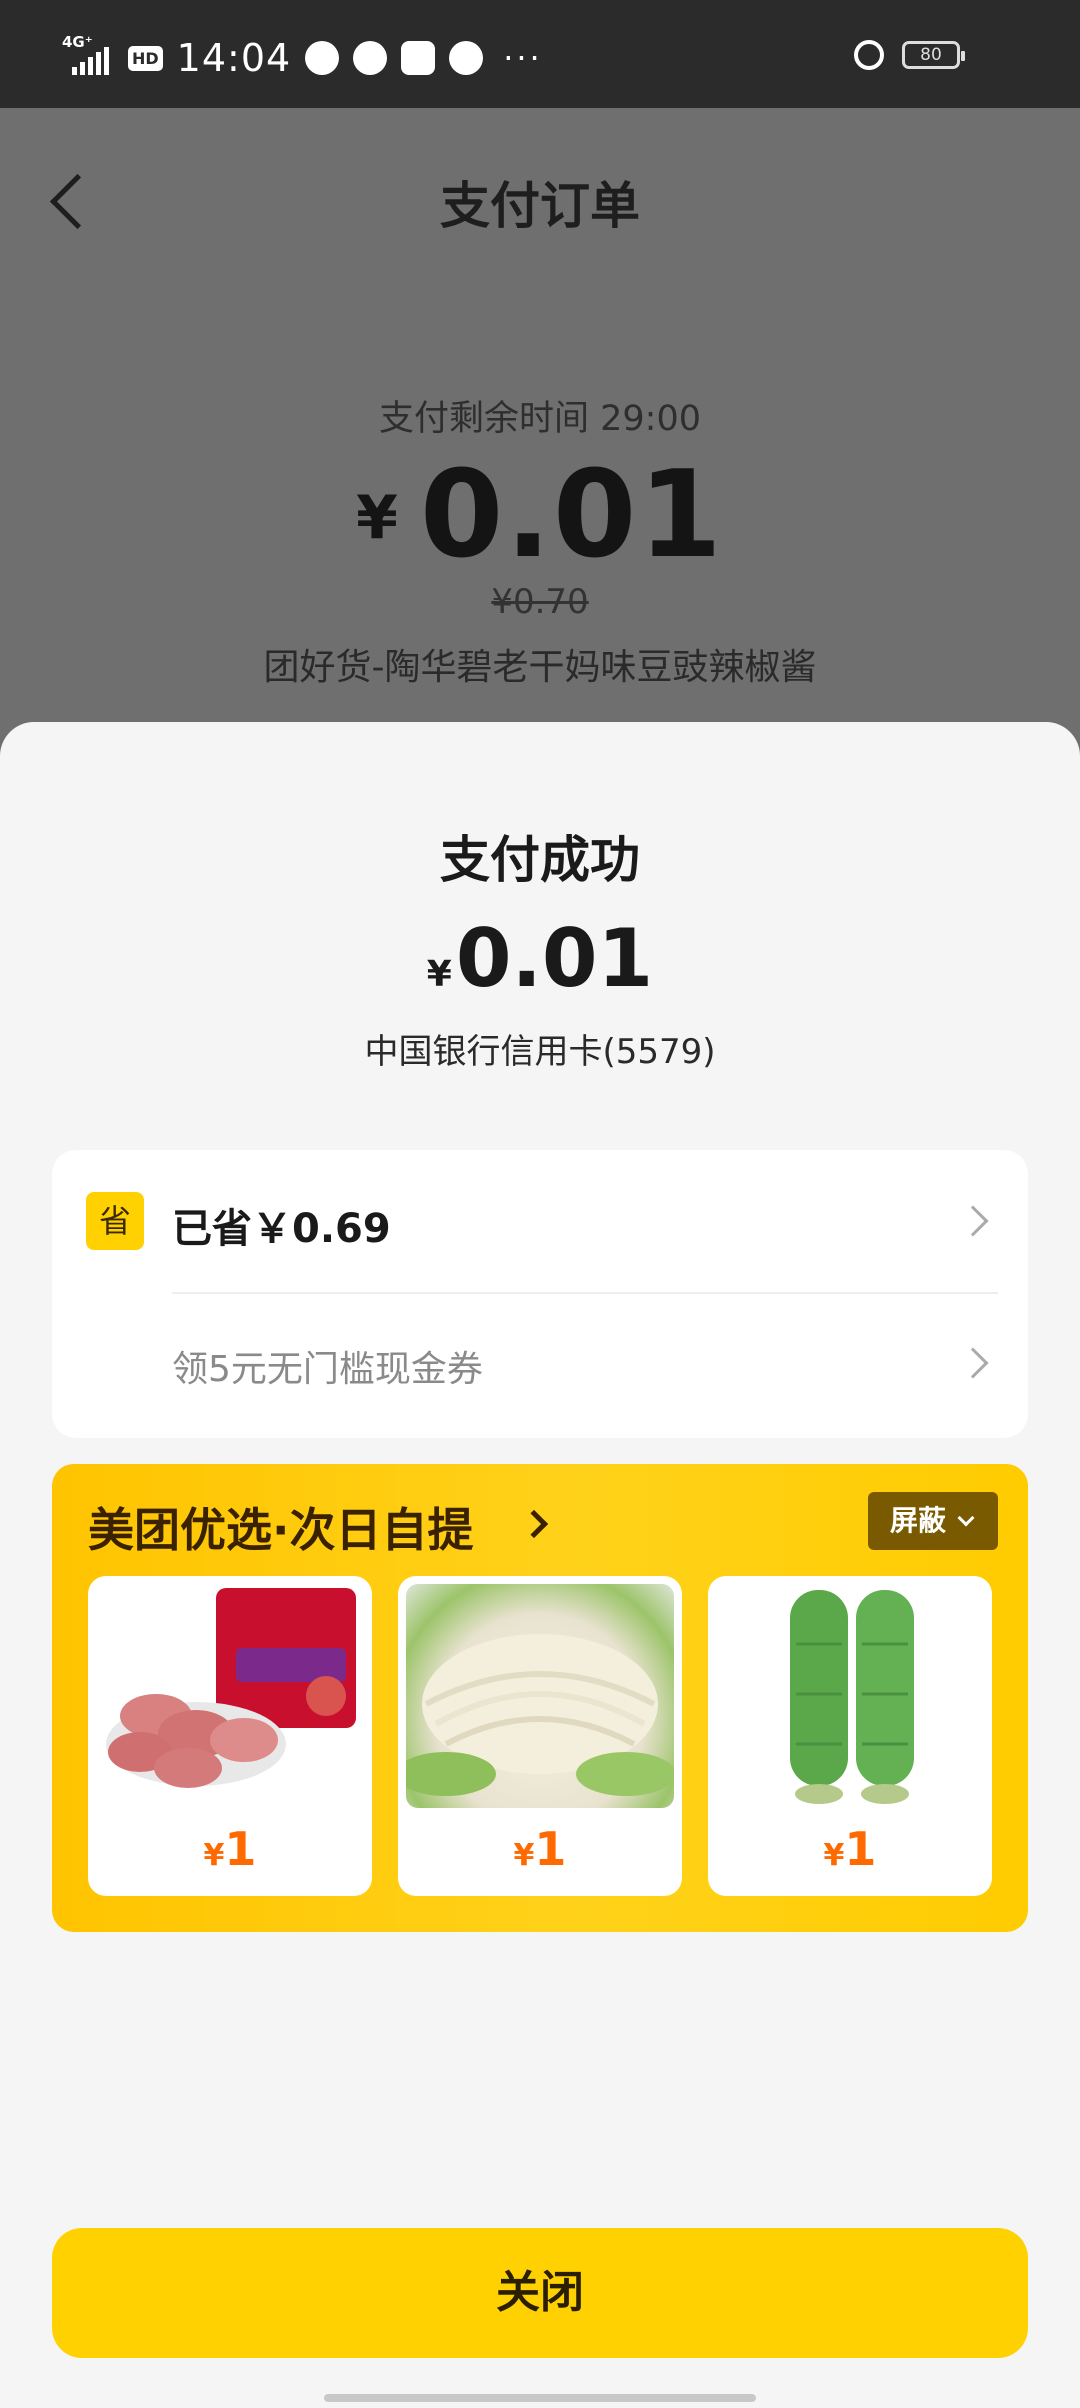  I want to click on block-label: 屏蔽, so click(918, 1520).